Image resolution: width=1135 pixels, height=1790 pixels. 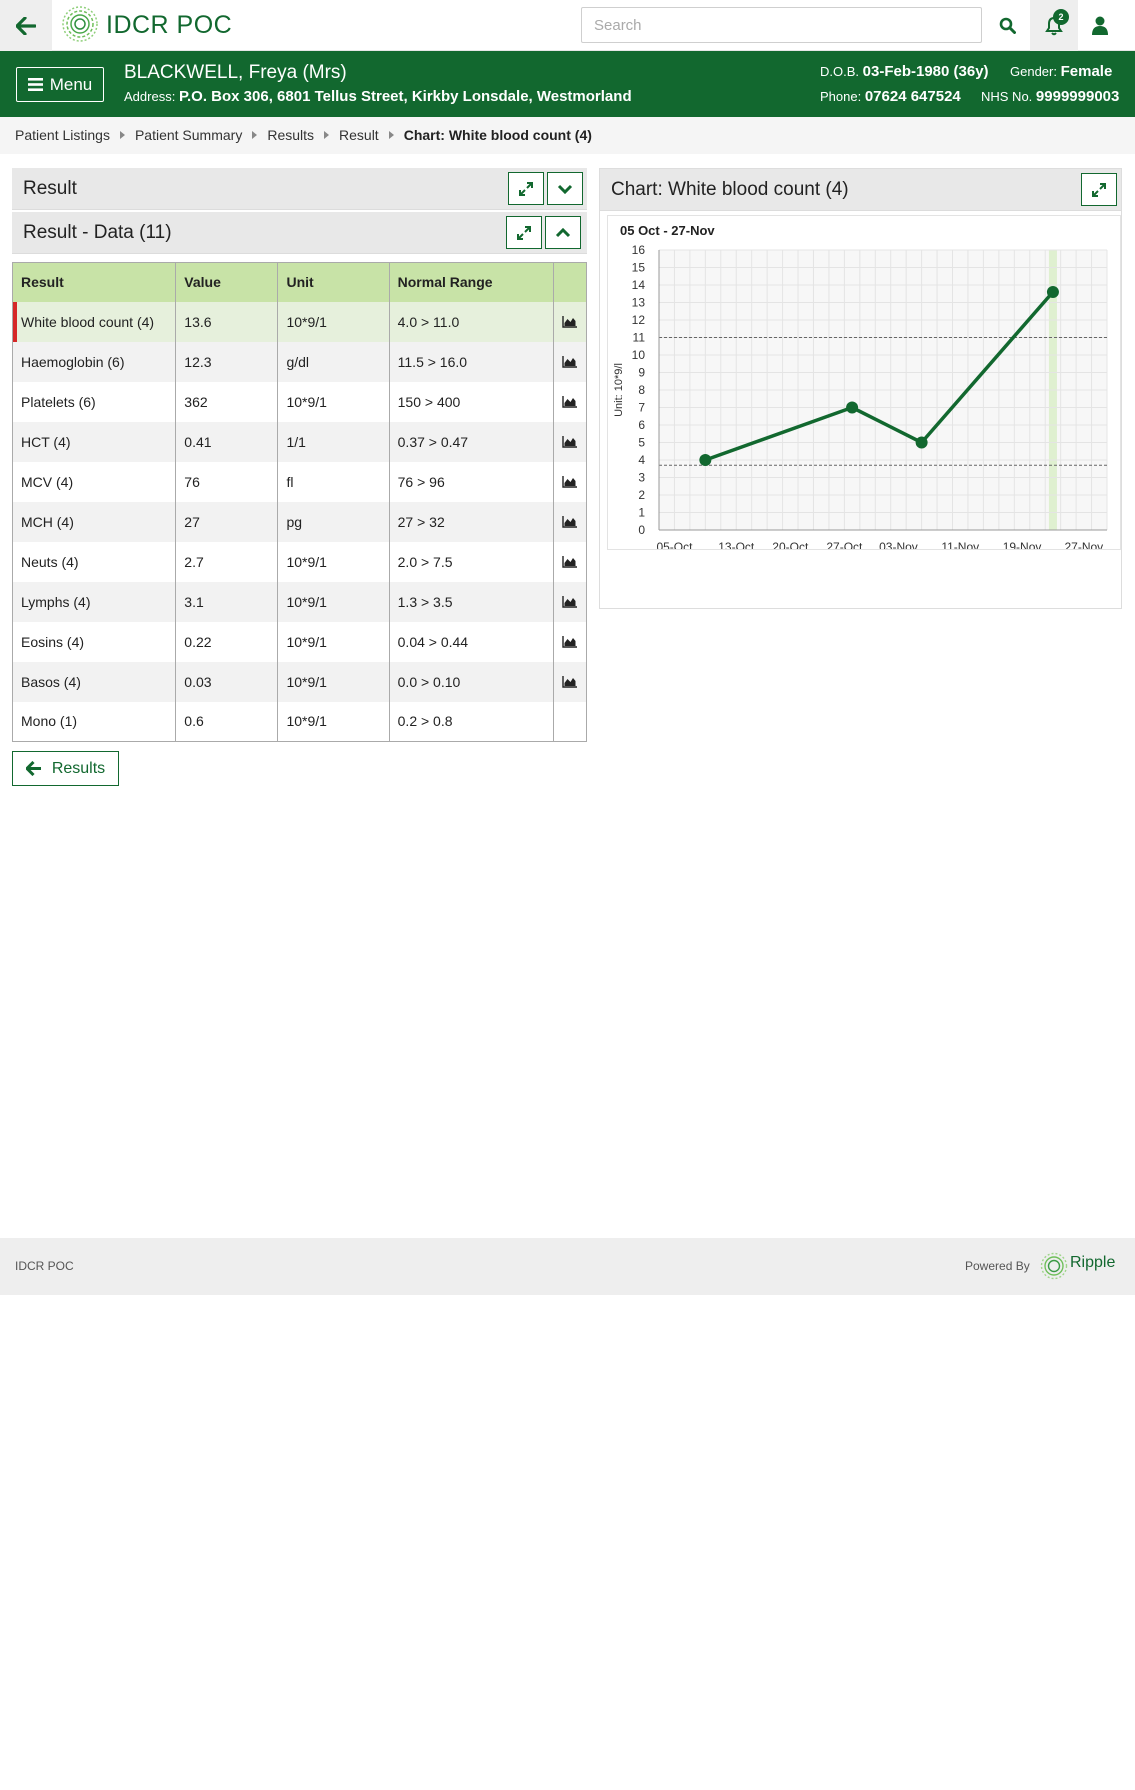 I want to click on y-tick-label: 2, so click(x=641, y=495).